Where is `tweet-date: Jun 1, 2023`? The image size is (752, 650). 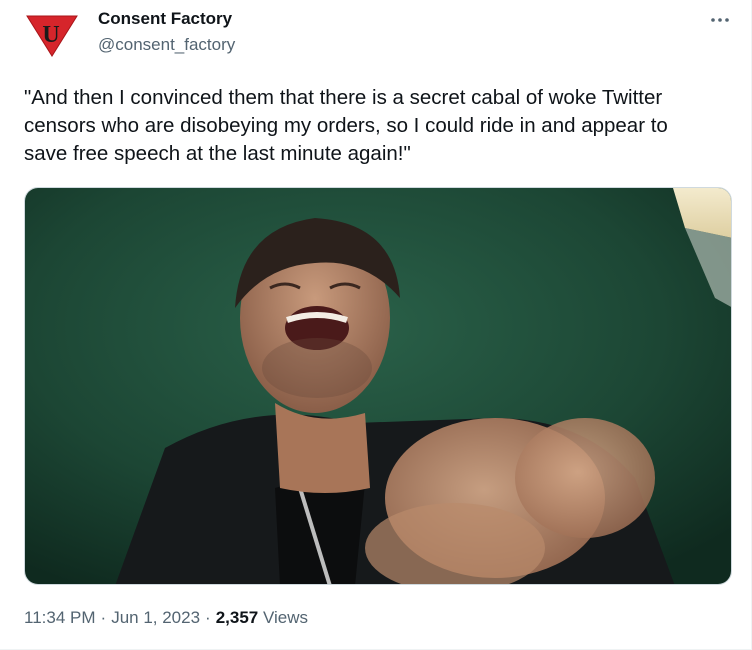 tweet-date: Jun 1, 2023 is located at coordinates (155, 617).